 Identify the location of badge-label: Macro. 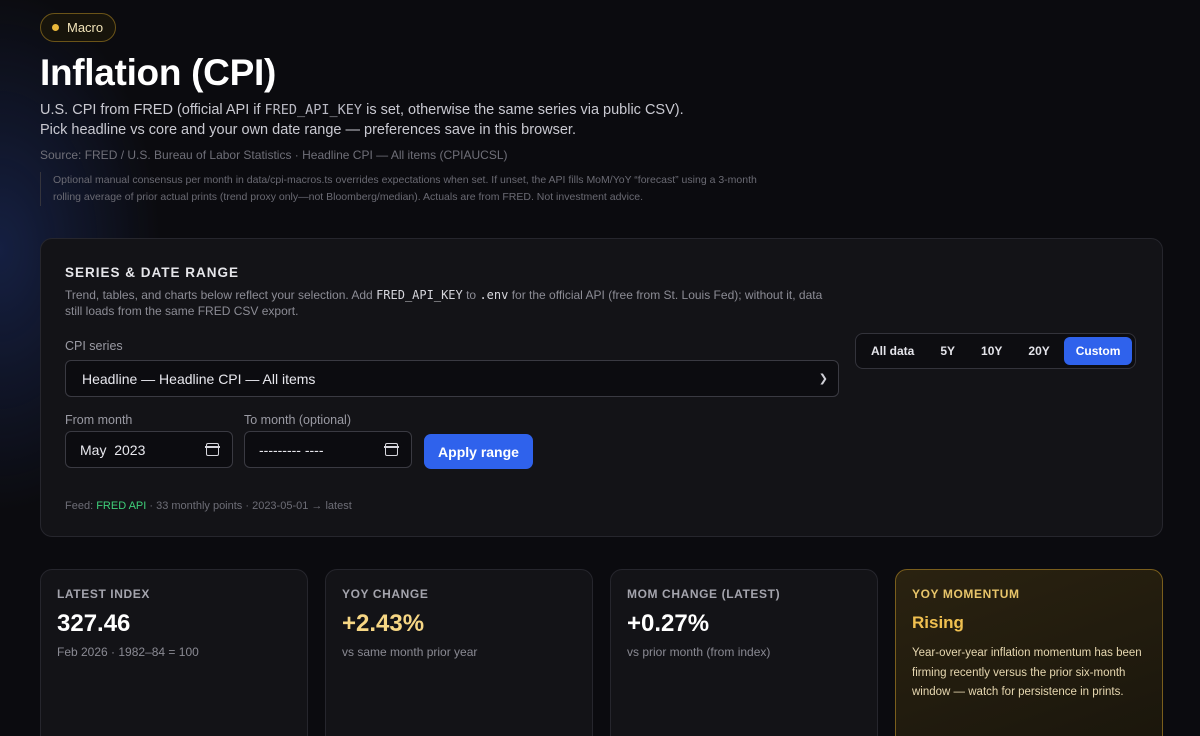
(85, 27).